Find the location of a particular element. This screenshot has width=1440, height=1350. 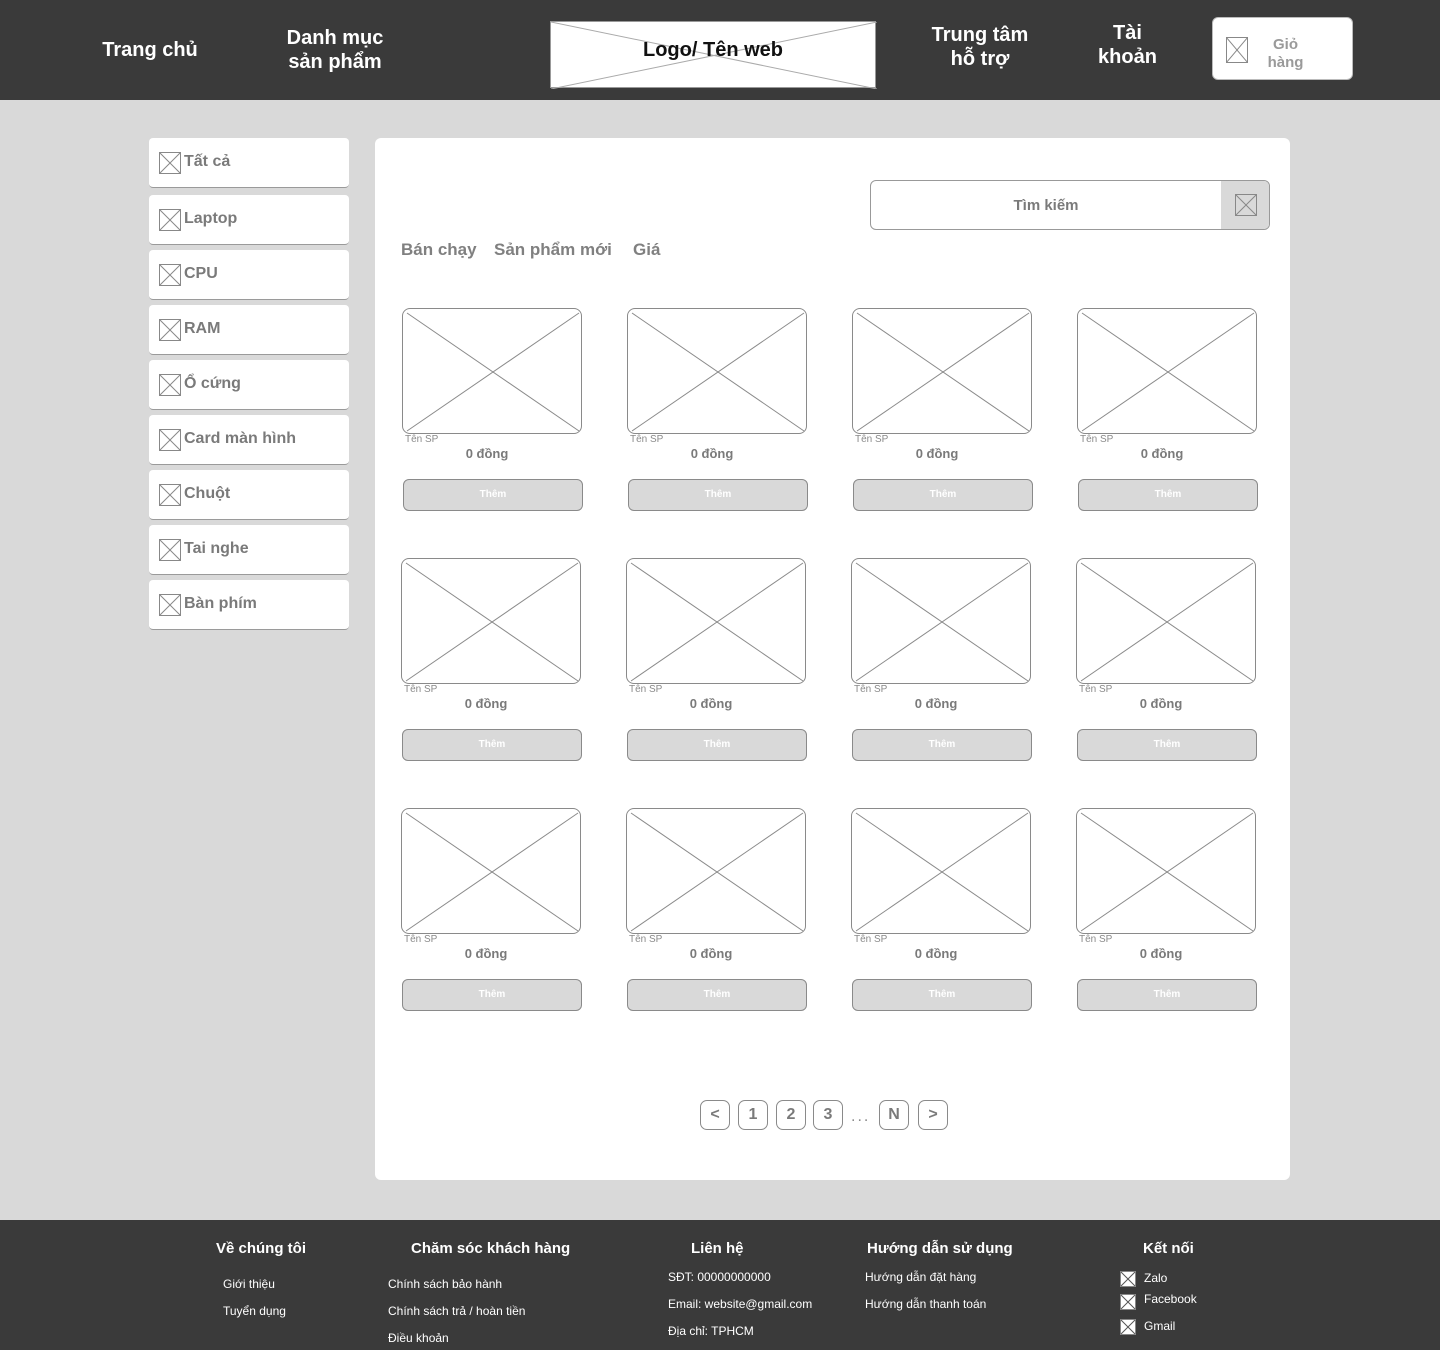

footer-link-intro: Giới thiệu is located at coordinates (249, 1284).